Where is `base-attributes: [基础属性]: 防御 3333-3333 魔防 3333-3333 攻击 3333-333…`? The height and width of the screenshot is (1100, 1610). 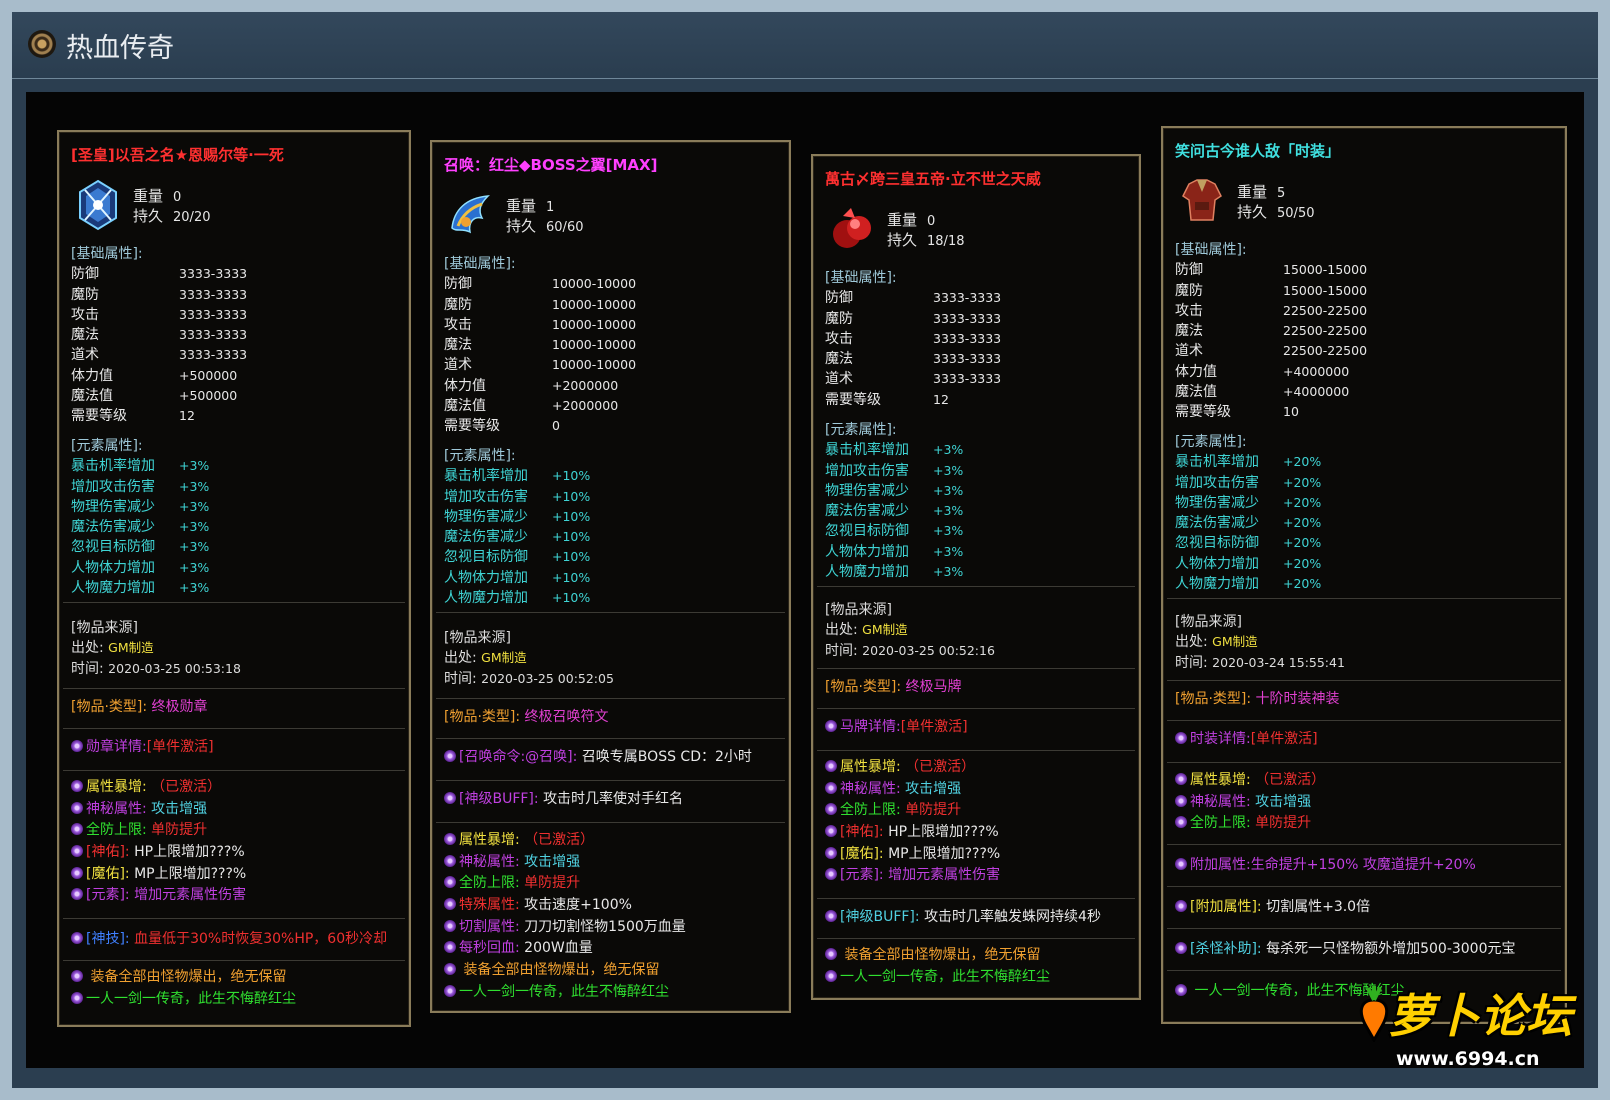
base-attributes: [基础属性]: 防御 3333-3333 魔防 3333-3333 攻击 3333-333… is located at coordinates (234, 335).